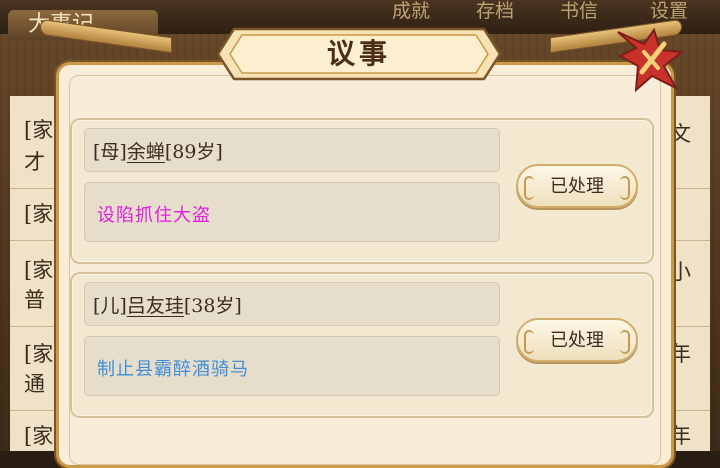 The height and width of the screenshot is (468, 720). What do you see at coordinates (358, 53) in the screenshot?
I see `dialog-title: 议事` at bounding box center [358, 53].